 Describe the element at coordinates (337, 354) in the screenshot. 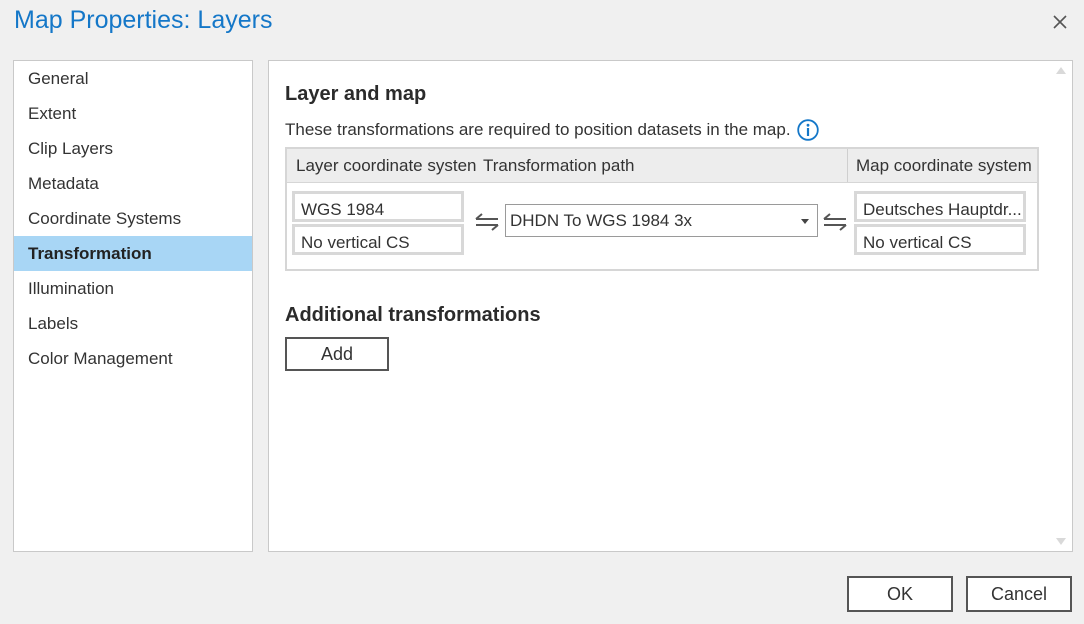

I see `add-button: Add` at that location.